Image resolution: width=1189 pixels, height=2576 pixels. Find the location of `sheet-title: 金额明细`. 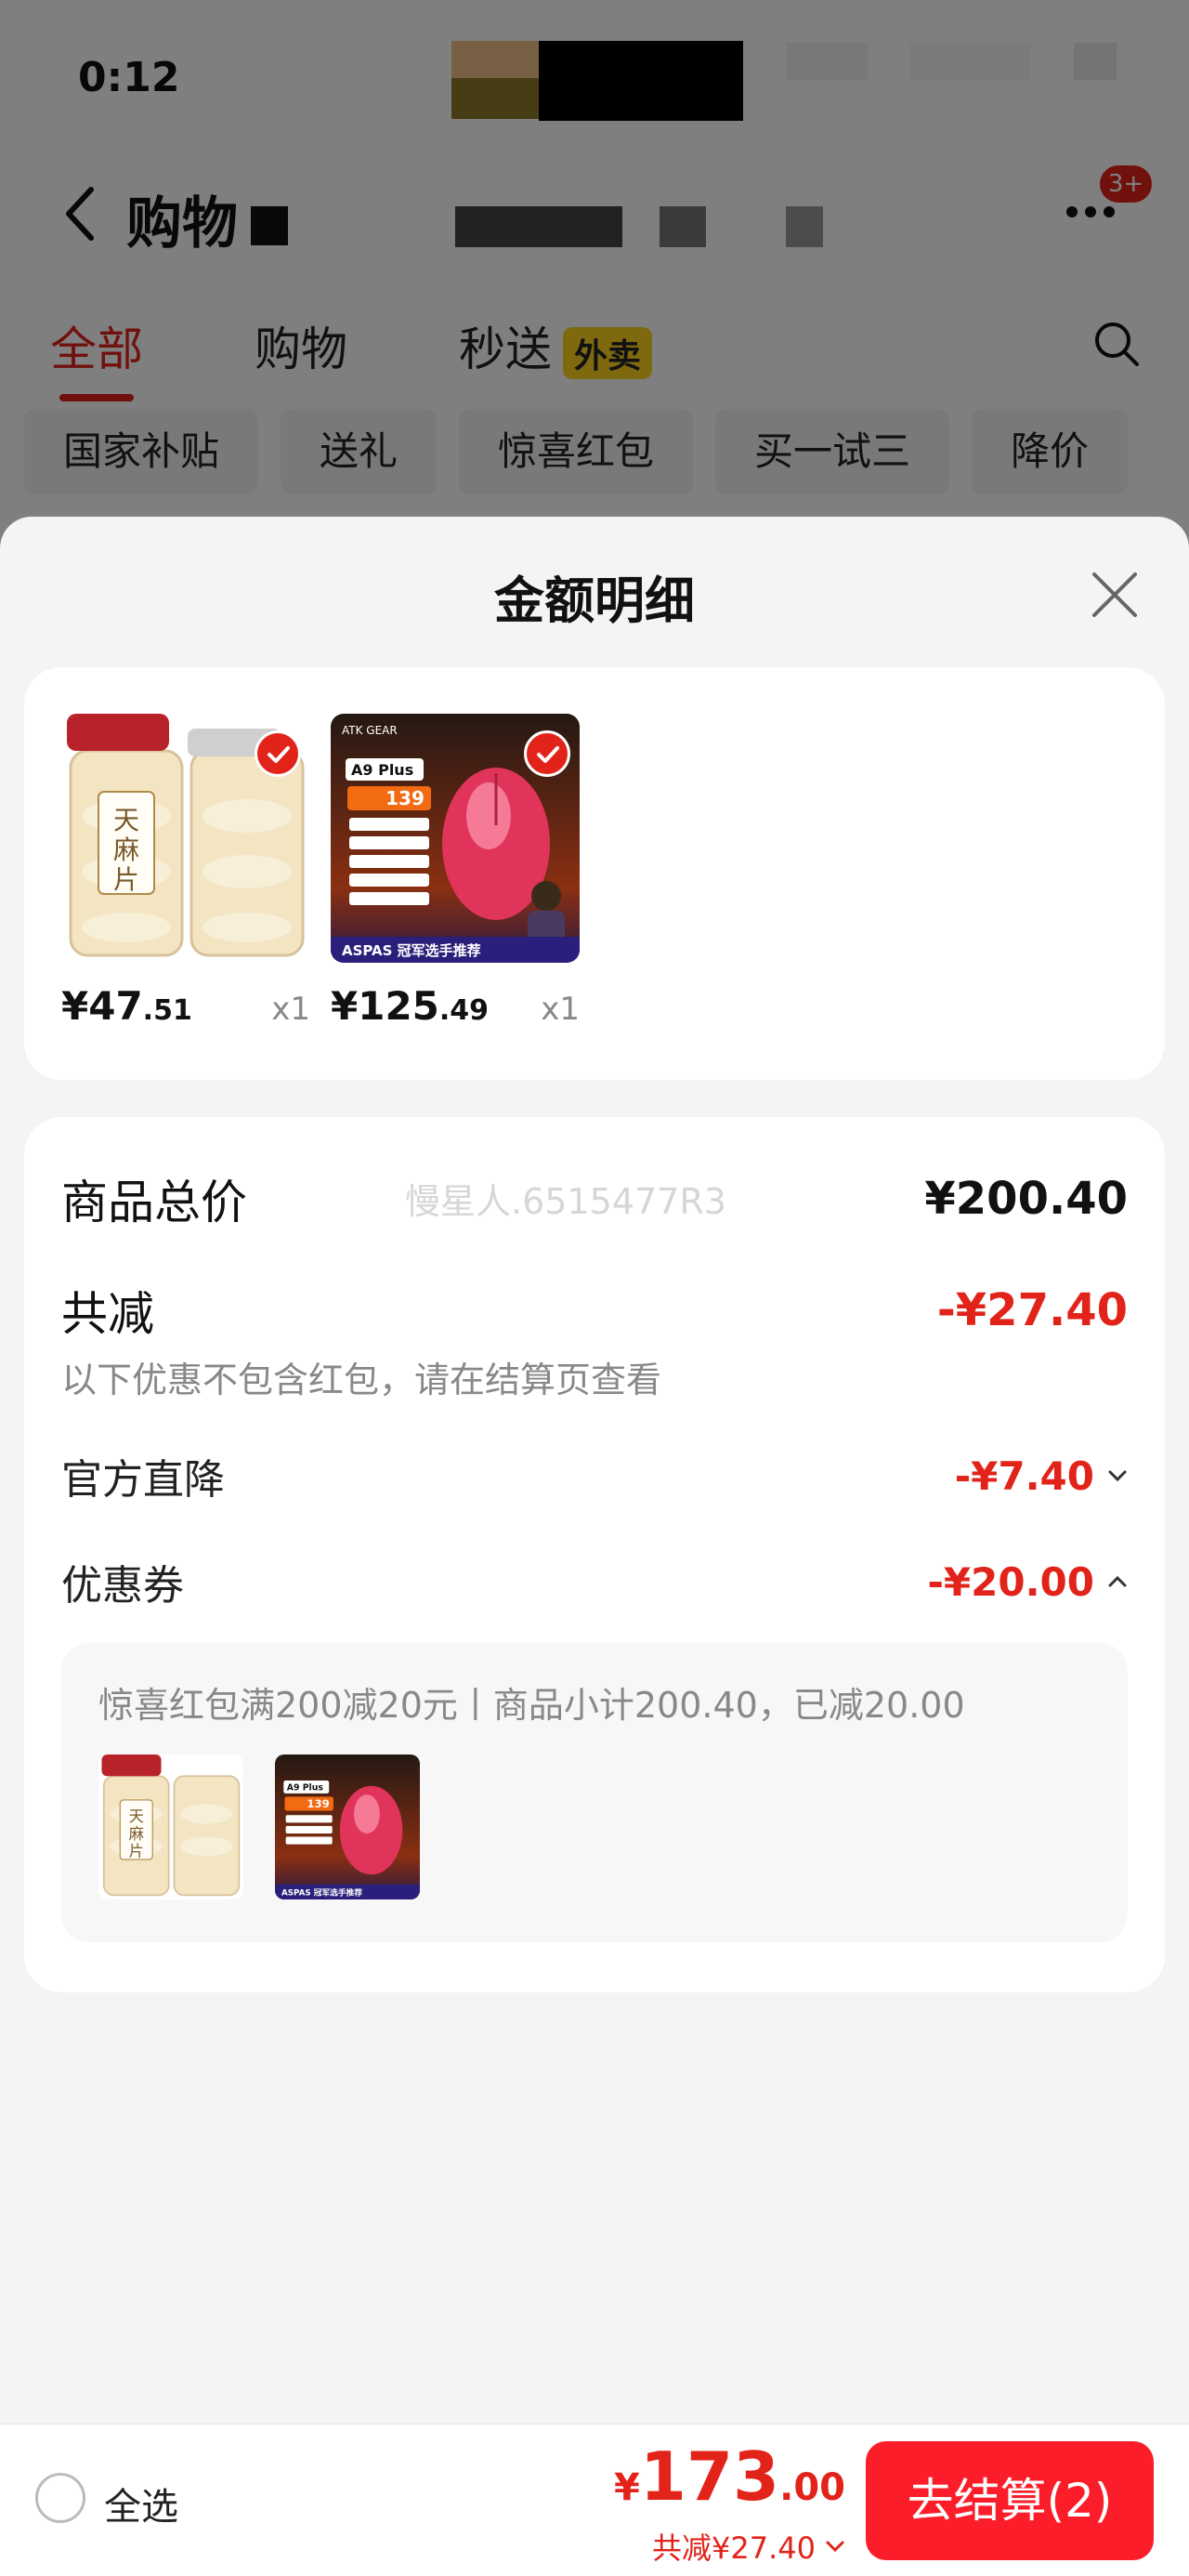

sheet-title: 金额明细 is located at coordinates (594, 601).